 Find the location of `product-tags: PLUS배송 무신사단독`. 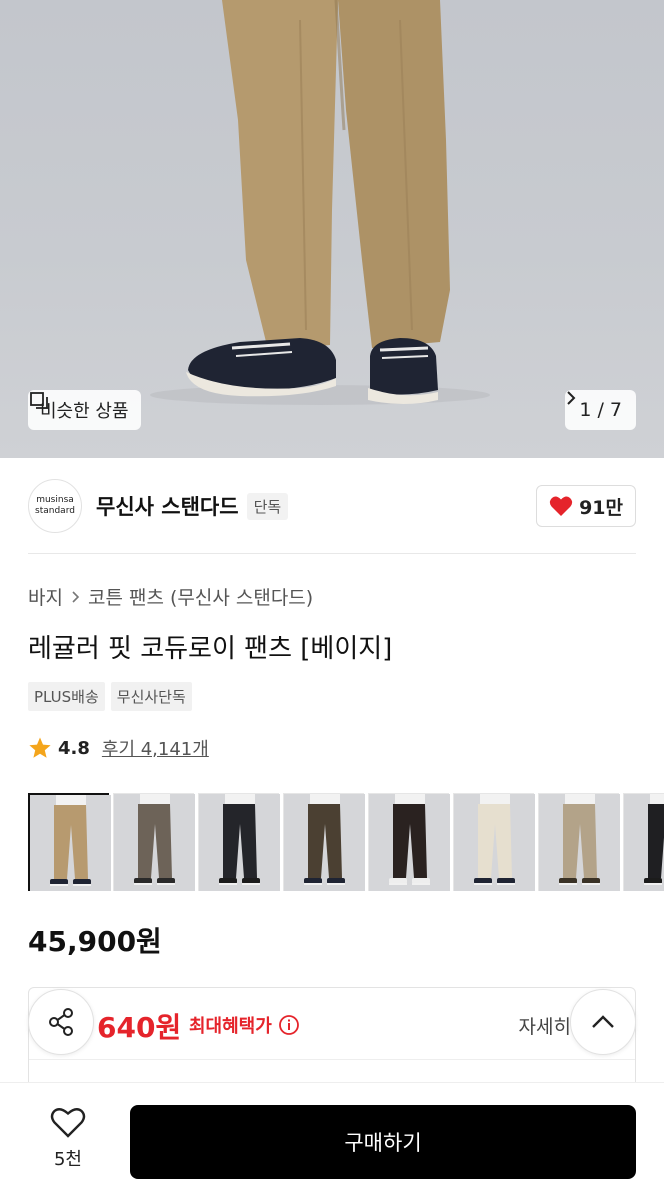

product-tags: PLUS배송 무신사단독 is located at coordinates (110, 696).